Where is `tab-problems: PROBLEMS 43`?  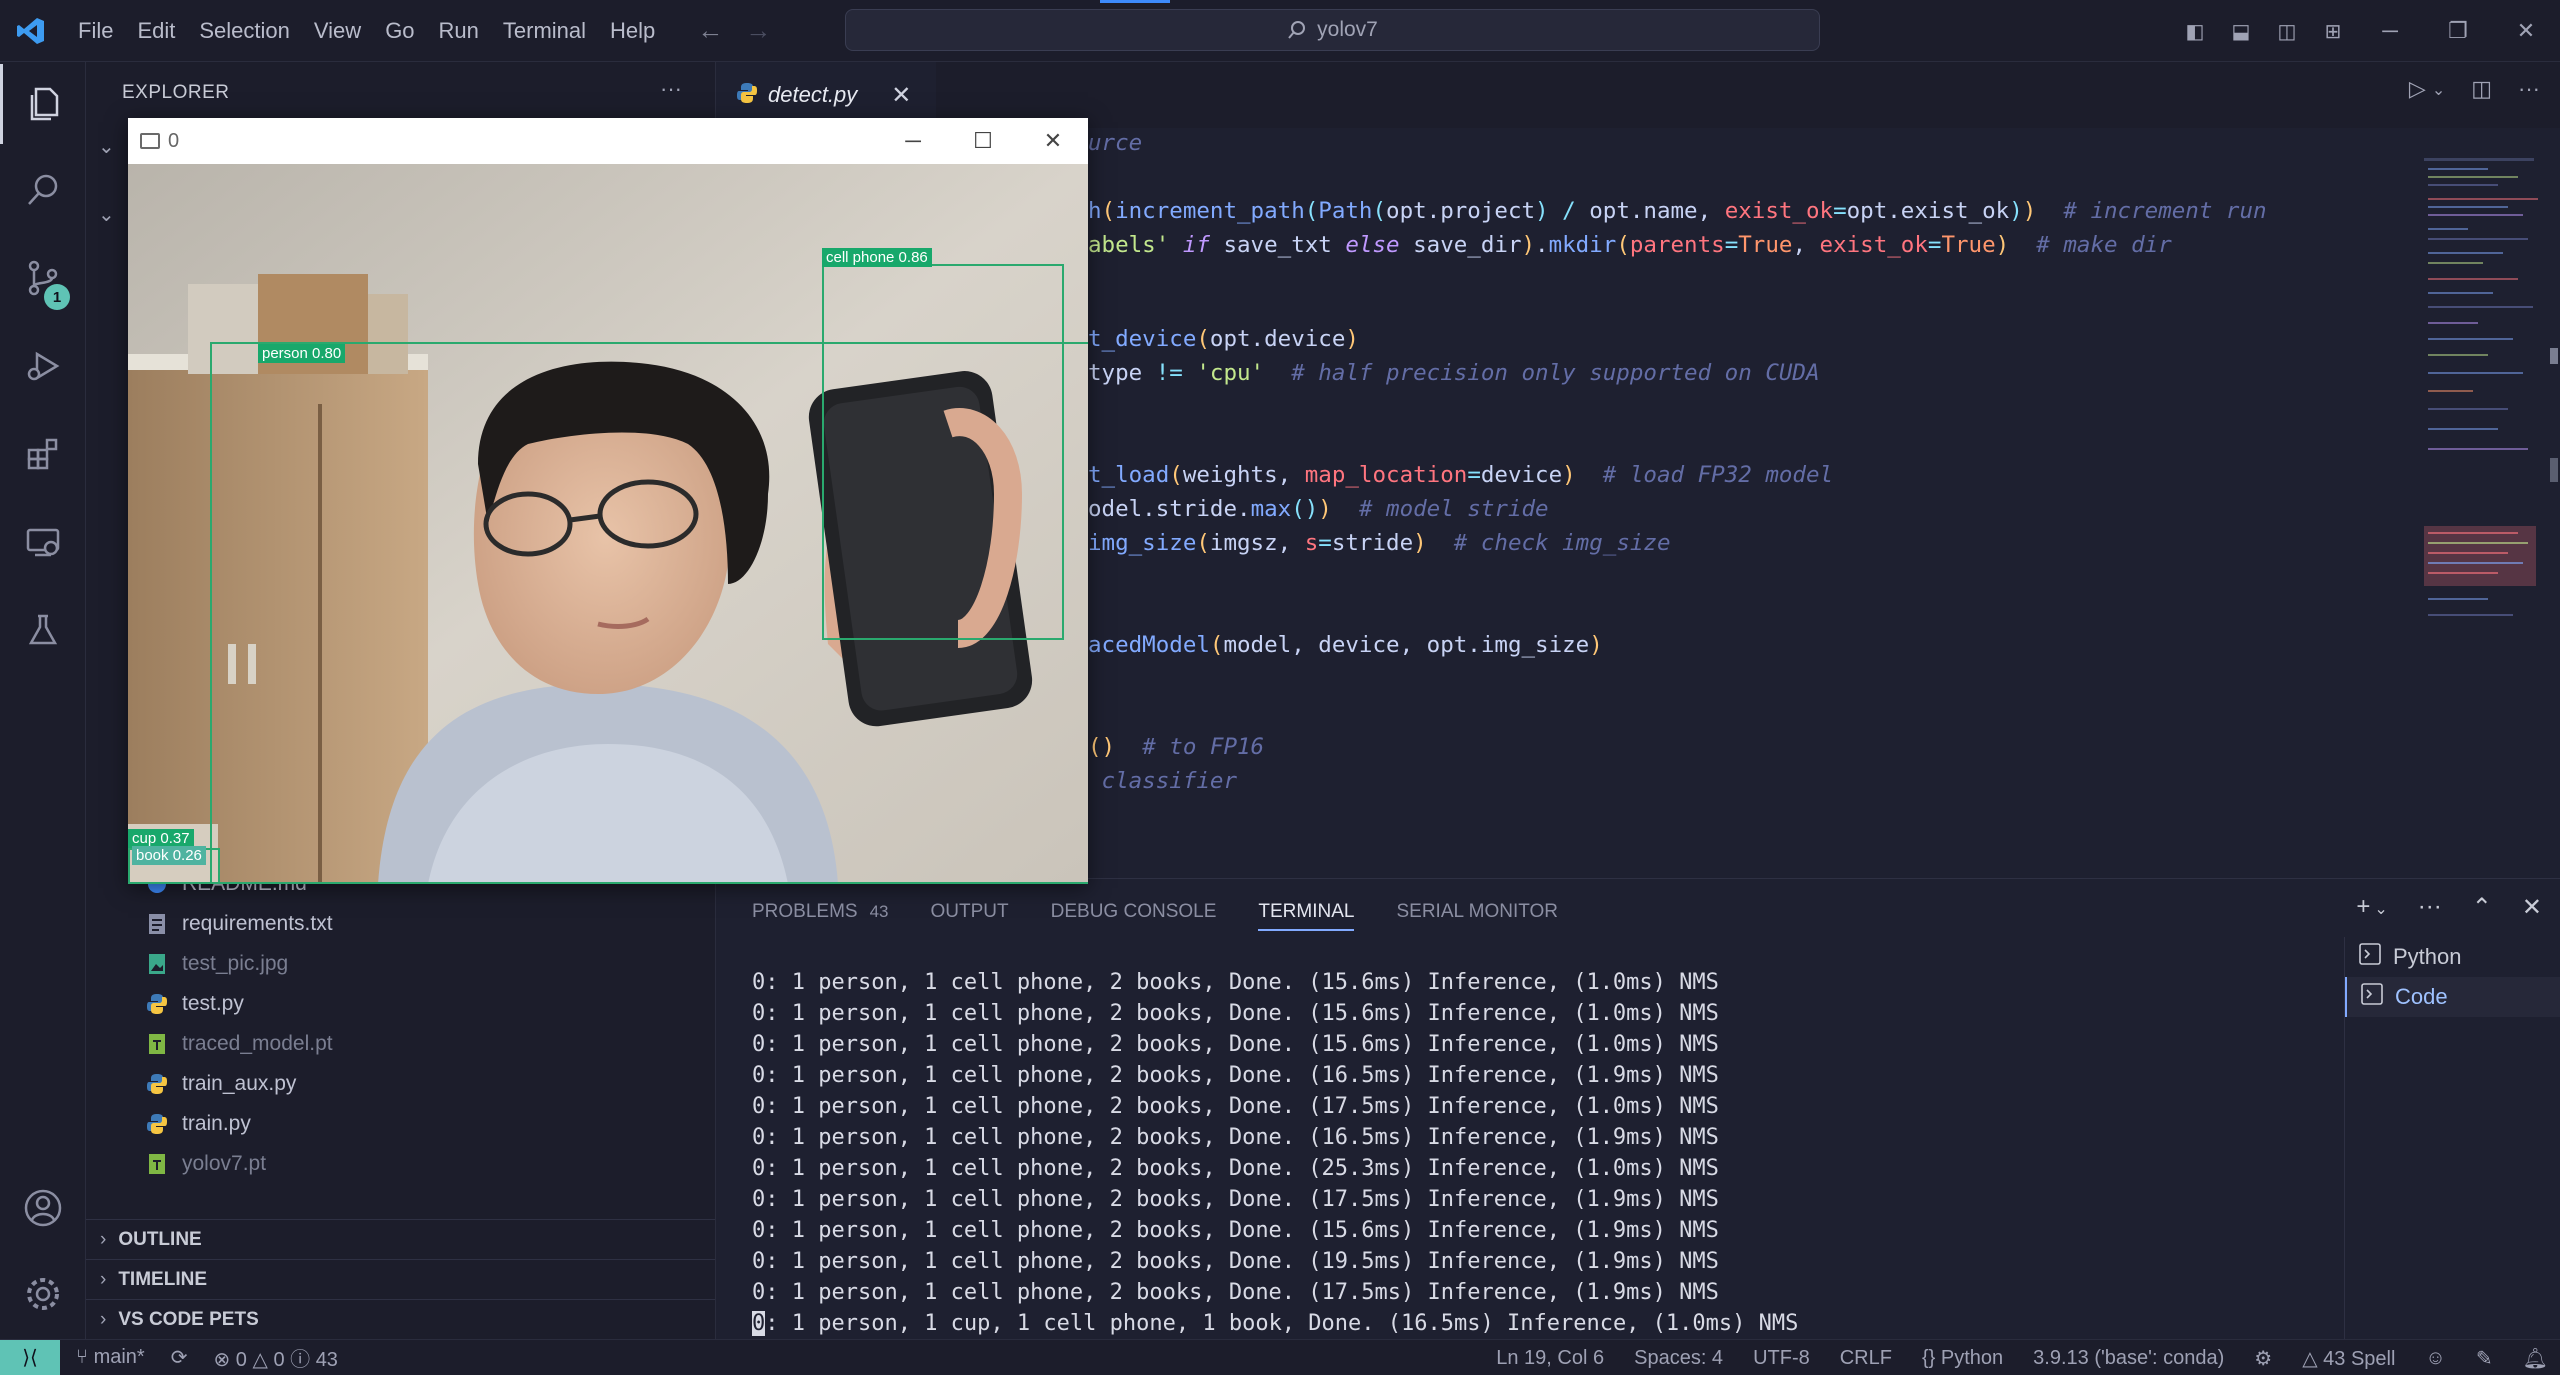
tab-problems: PROBLEMS 43 is located at coordinates (820, 912).